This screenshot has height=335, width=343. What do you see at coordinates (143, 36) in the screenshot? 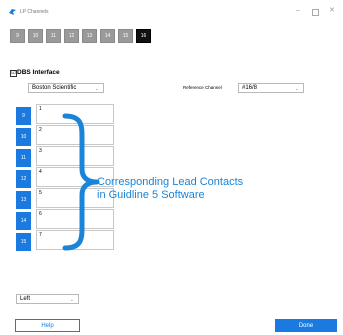
I see `tab-channel-16: 16` at bounding box center [143, 36].